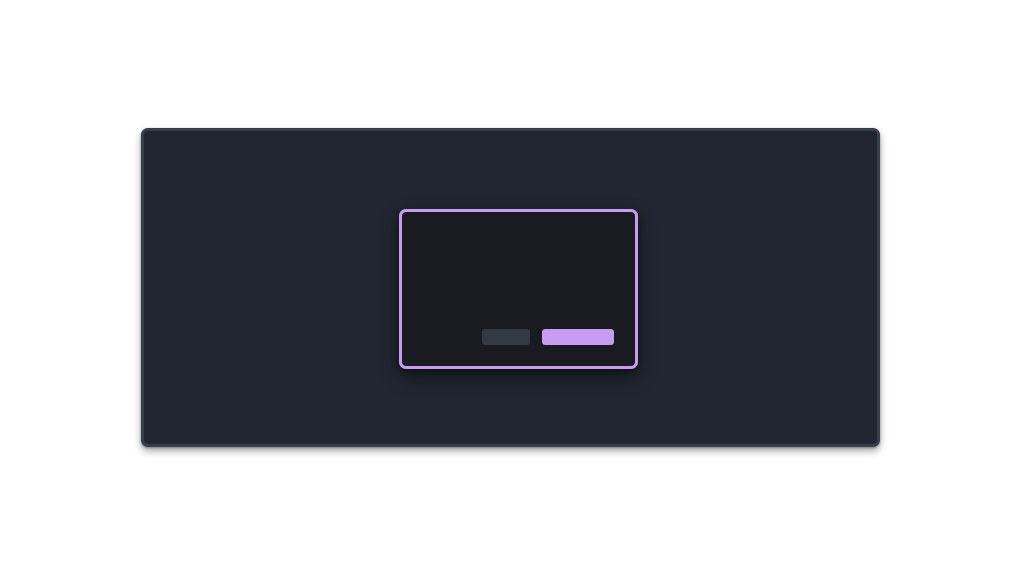 The width and height of the screenshot is (1024, 576). I want to click on modal-dialog, so click(518, 289).